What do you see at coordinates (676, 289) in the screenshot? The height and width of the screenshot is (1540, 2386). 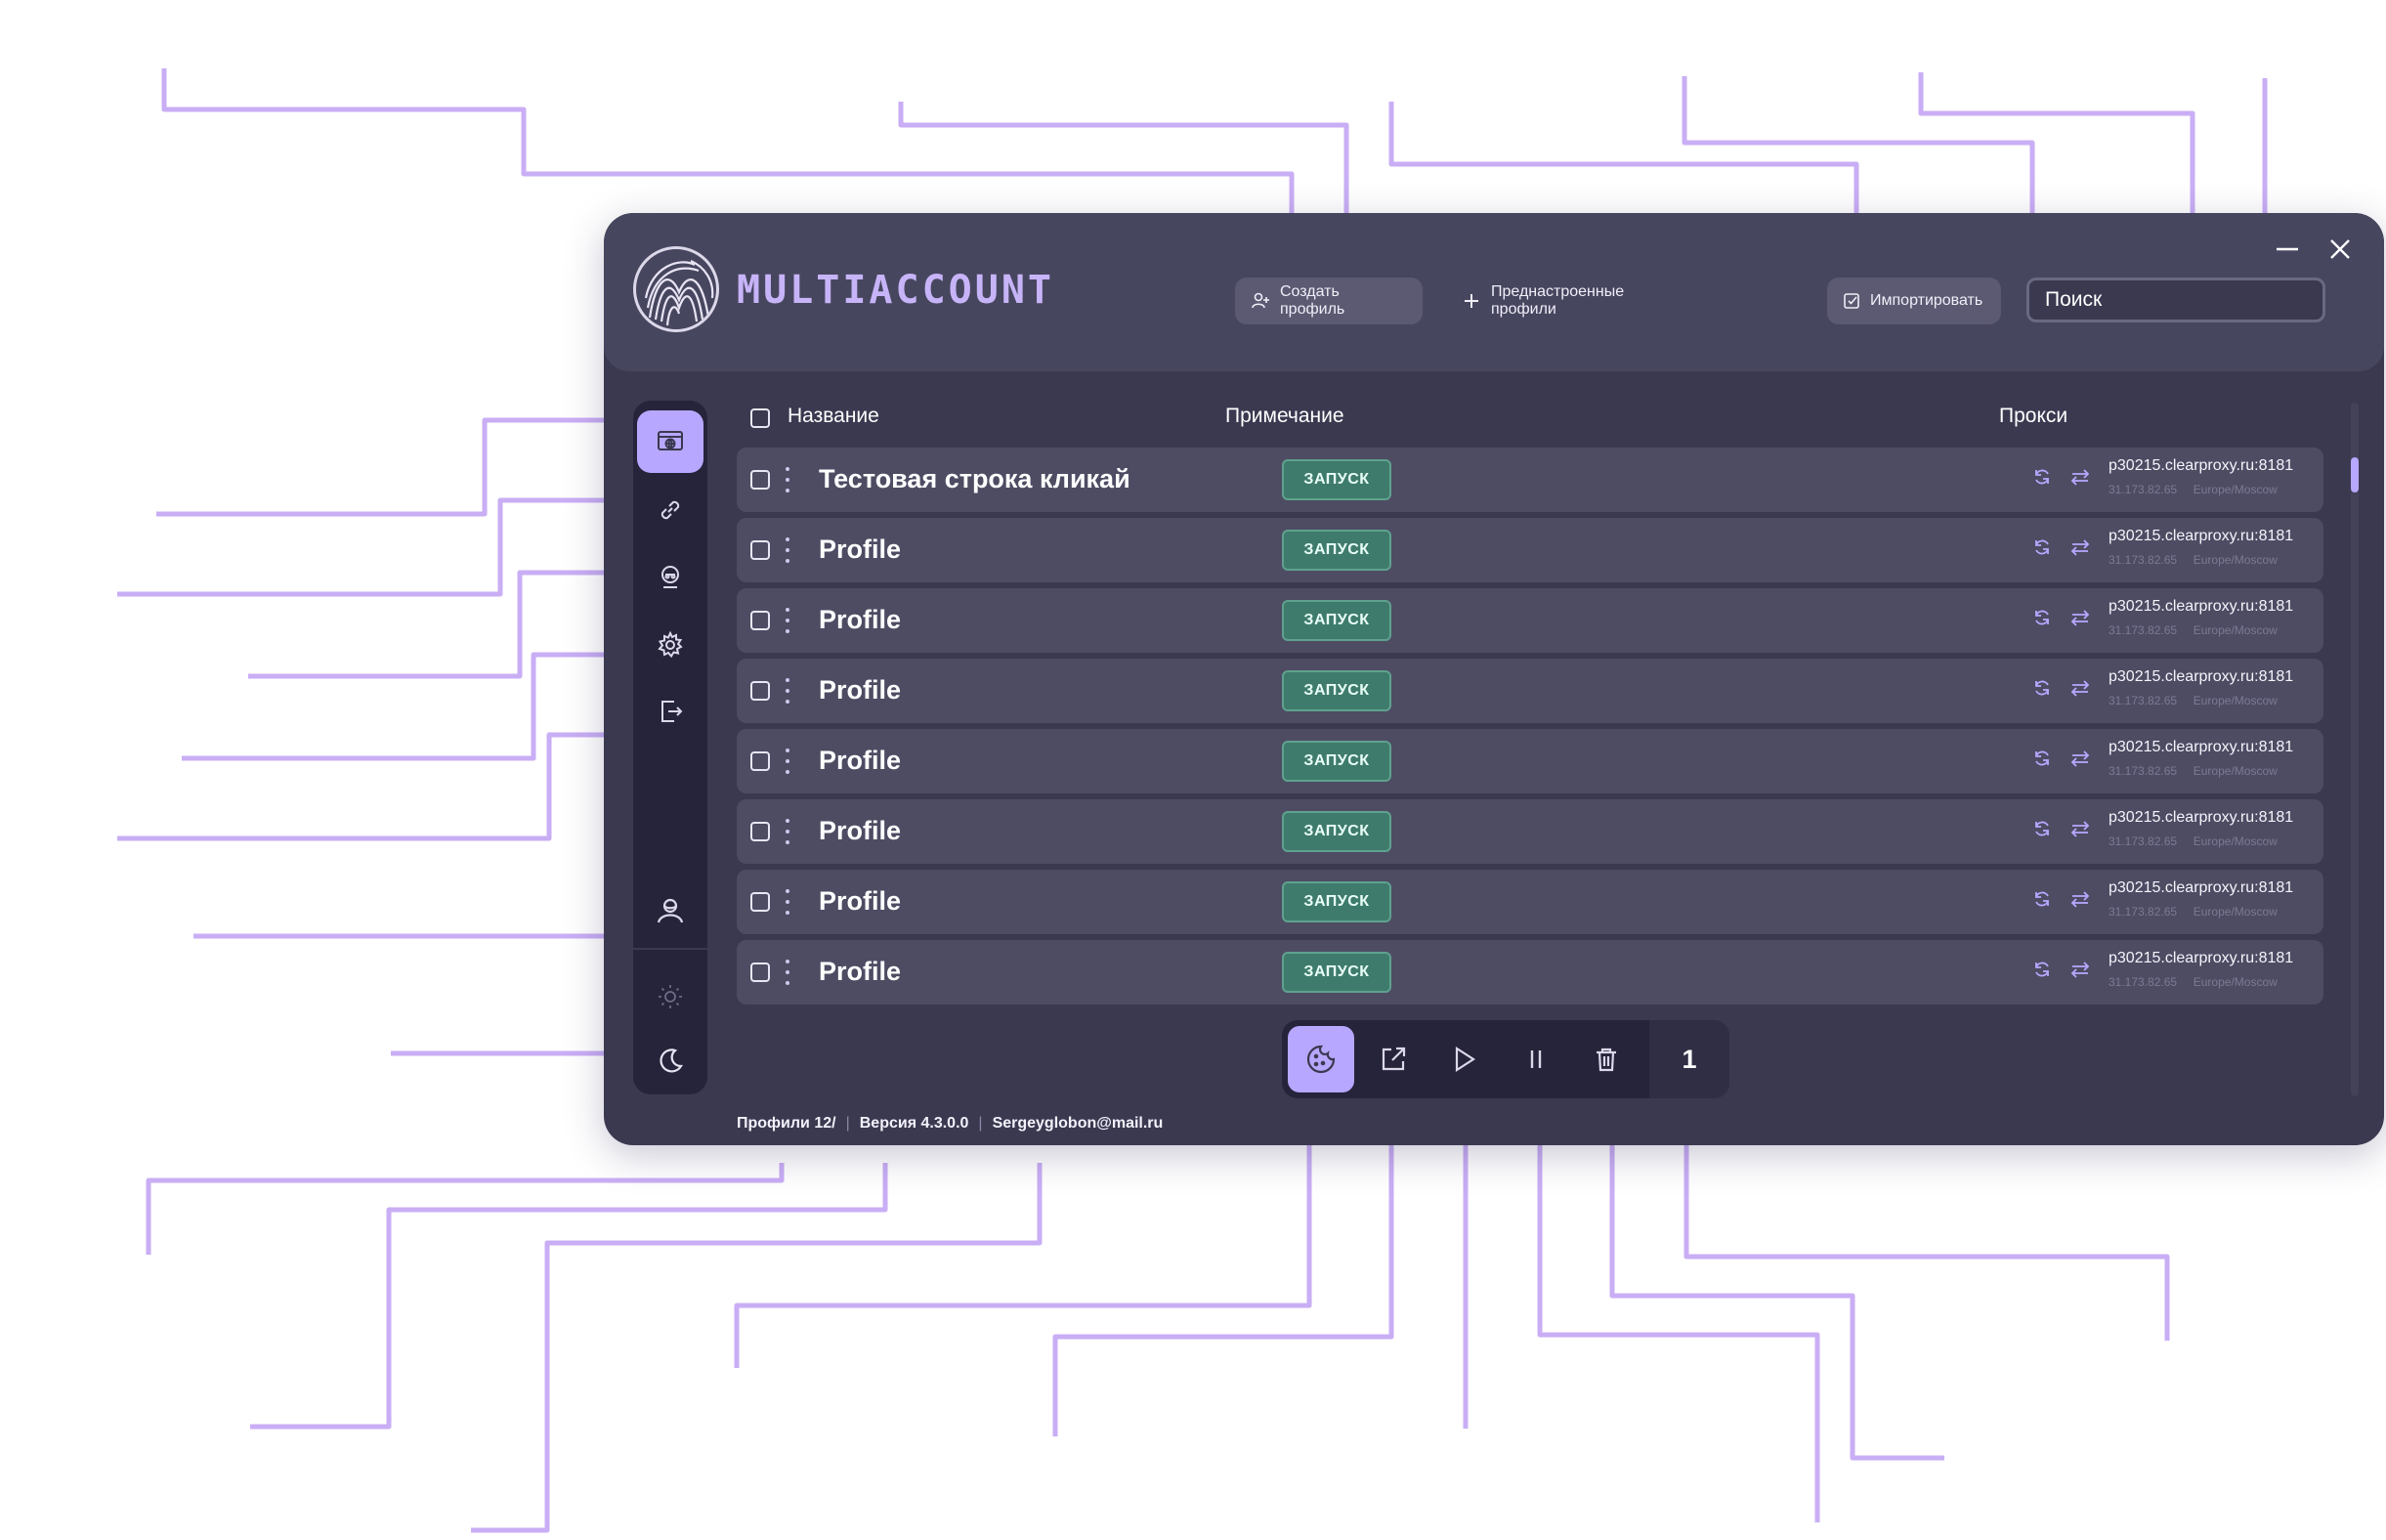 I see `logo-fingerprint-icon` at bounding box center [676, 289].